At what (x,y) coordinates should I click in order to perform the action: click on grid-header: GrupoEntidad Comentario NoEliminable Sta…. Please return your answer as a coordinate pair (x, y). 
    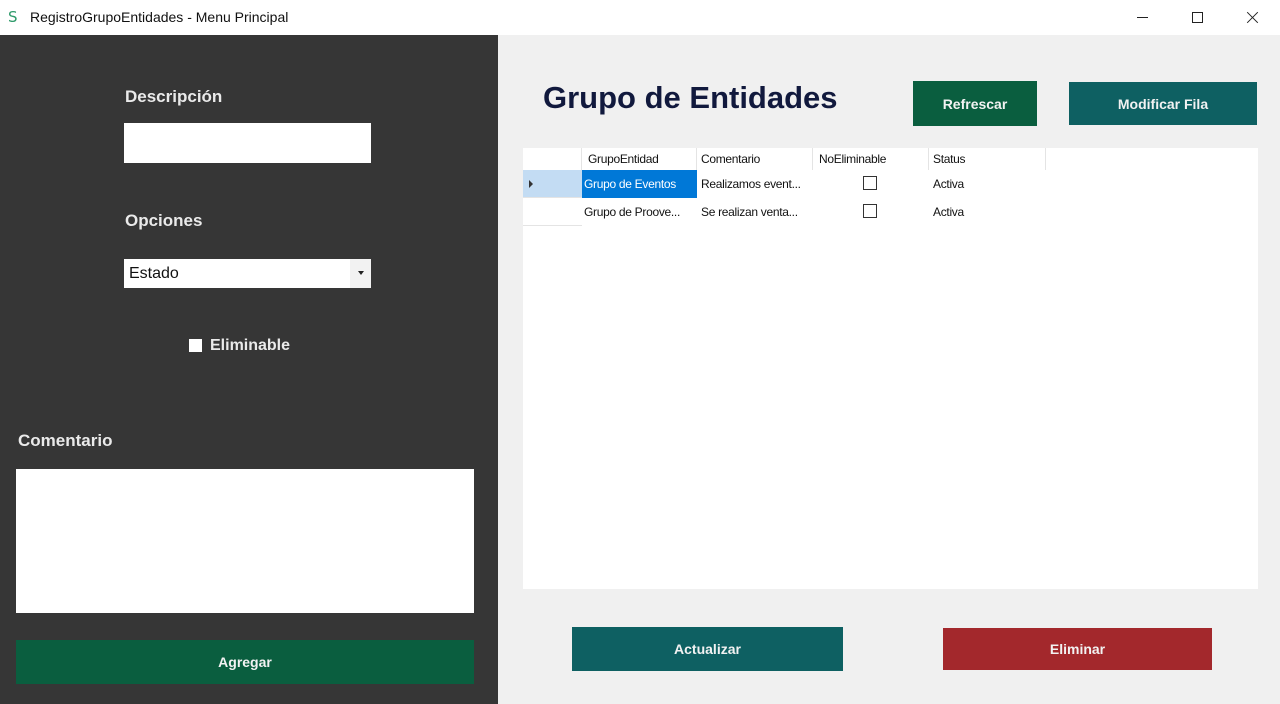
    Looking at the image, I should click on (784, 159).